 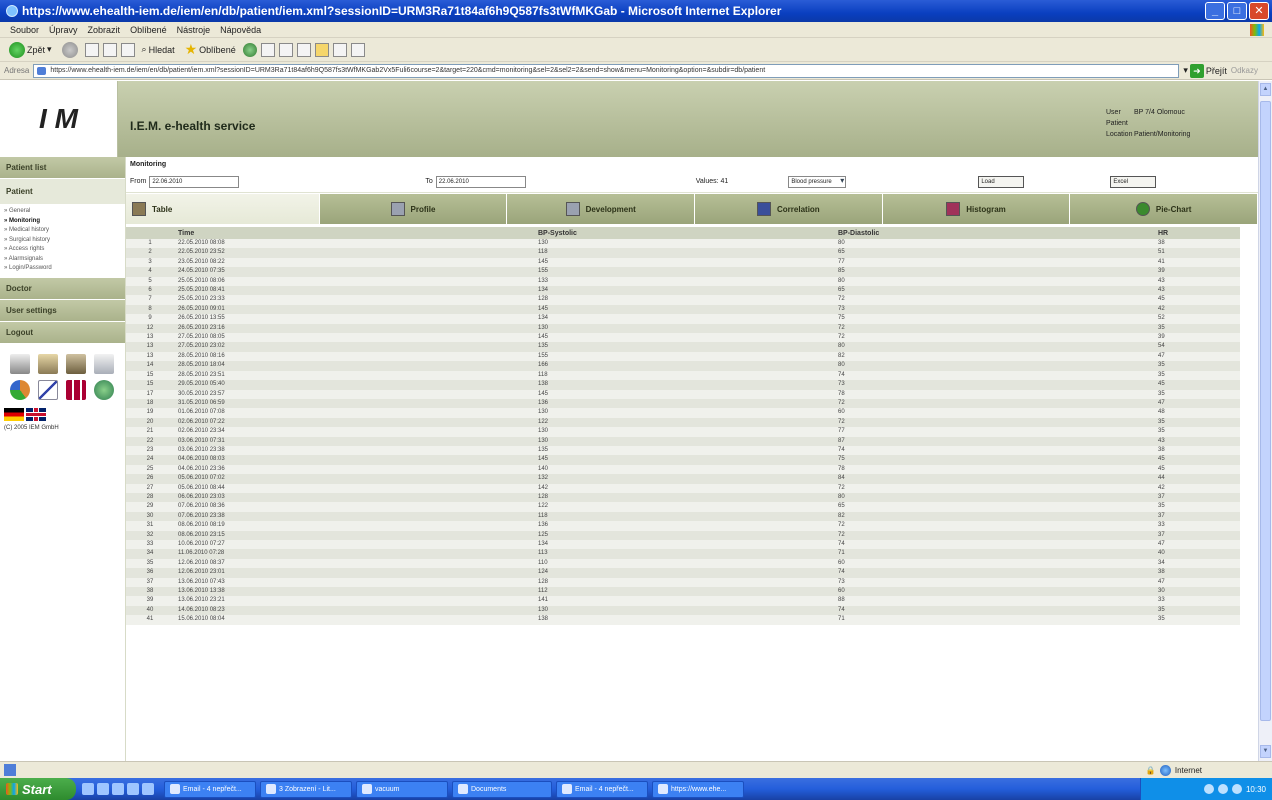 What do you see at coordinates (104, 363) in the screenshot?
I see `development-view-icon` at bounding box center [104, 363].